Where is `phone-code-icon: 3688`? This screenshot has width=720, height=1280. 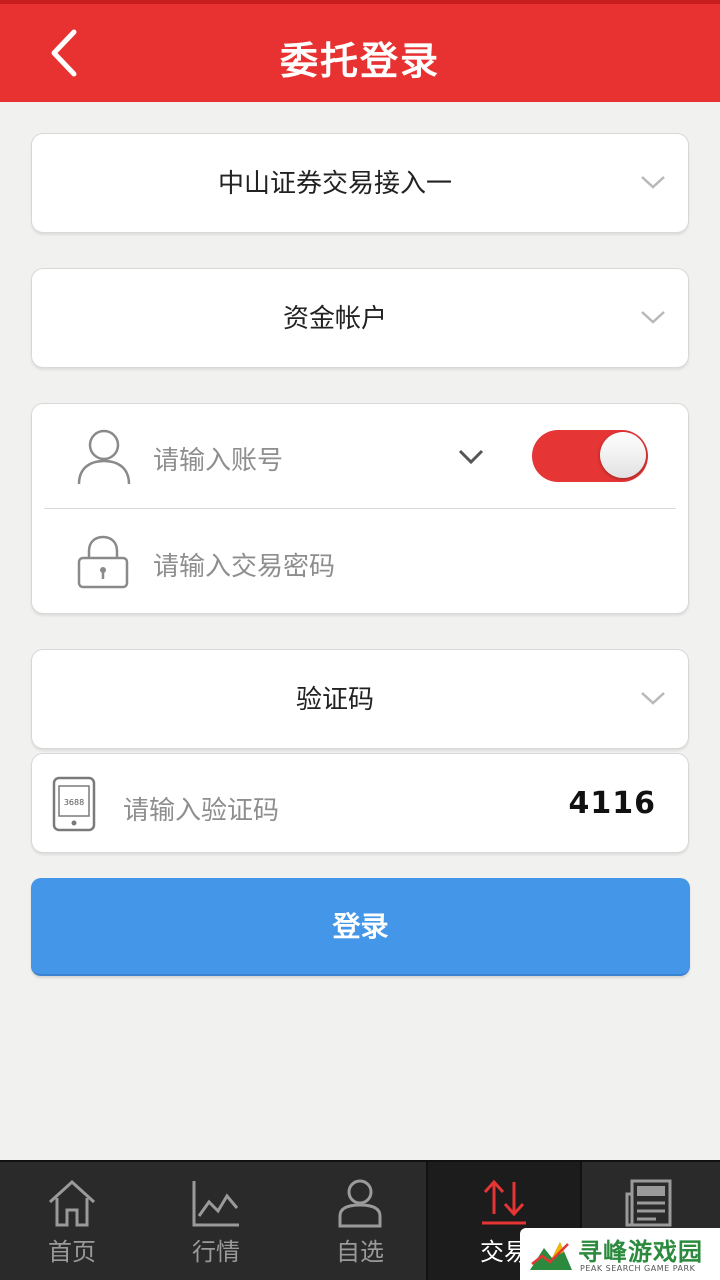
phone-code-icon: 3688 is located at coordinates (74, 804).